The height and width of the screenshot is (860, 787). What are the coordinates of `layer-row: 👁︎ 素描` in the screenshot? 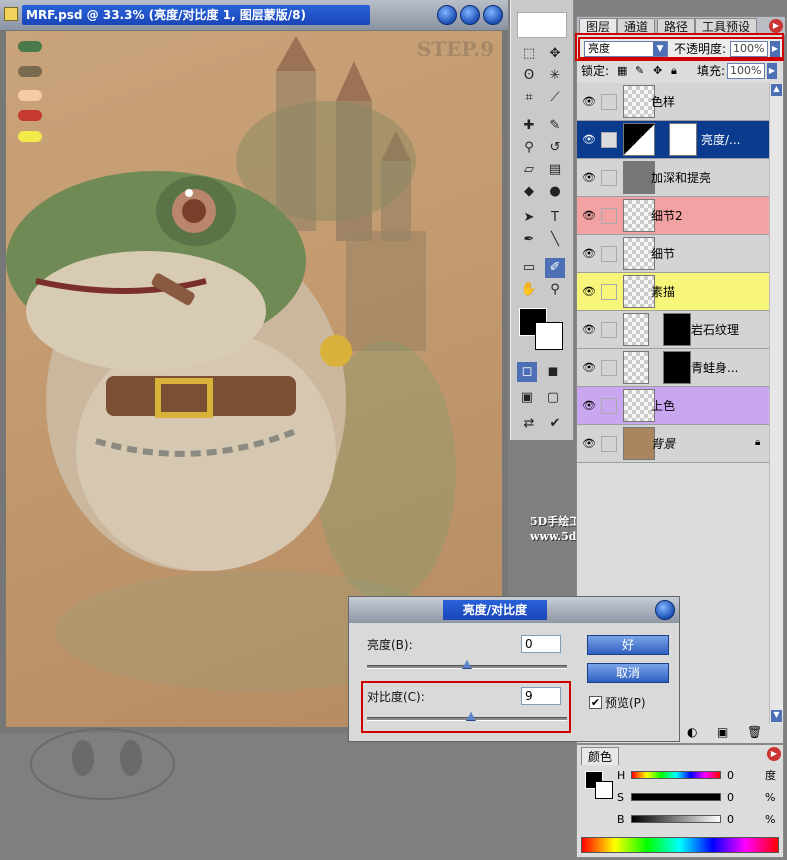 It's located at (673, 292).